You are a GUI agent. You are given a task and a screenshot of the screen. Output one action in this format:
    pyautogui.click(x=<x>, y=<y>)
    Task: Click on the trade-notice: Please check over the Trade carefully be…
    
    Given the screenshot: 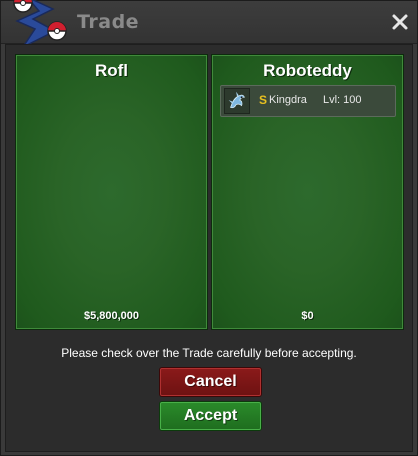 What is the action you would take?
    pyautogui.click(x=209, y=353)
    